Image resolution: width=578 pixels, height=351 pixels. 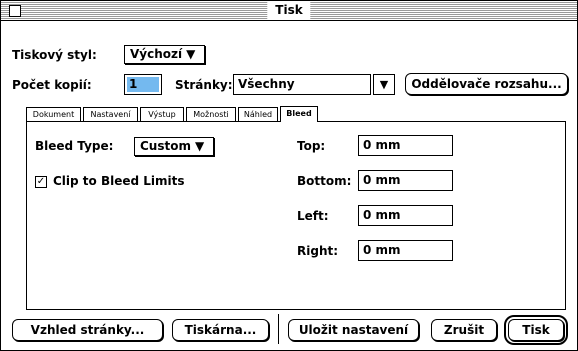 What do you see at coordinates (405, 145) in the screenshot?
I see `bleed-top-input: 0 mm` at bounding box center [405, 145].